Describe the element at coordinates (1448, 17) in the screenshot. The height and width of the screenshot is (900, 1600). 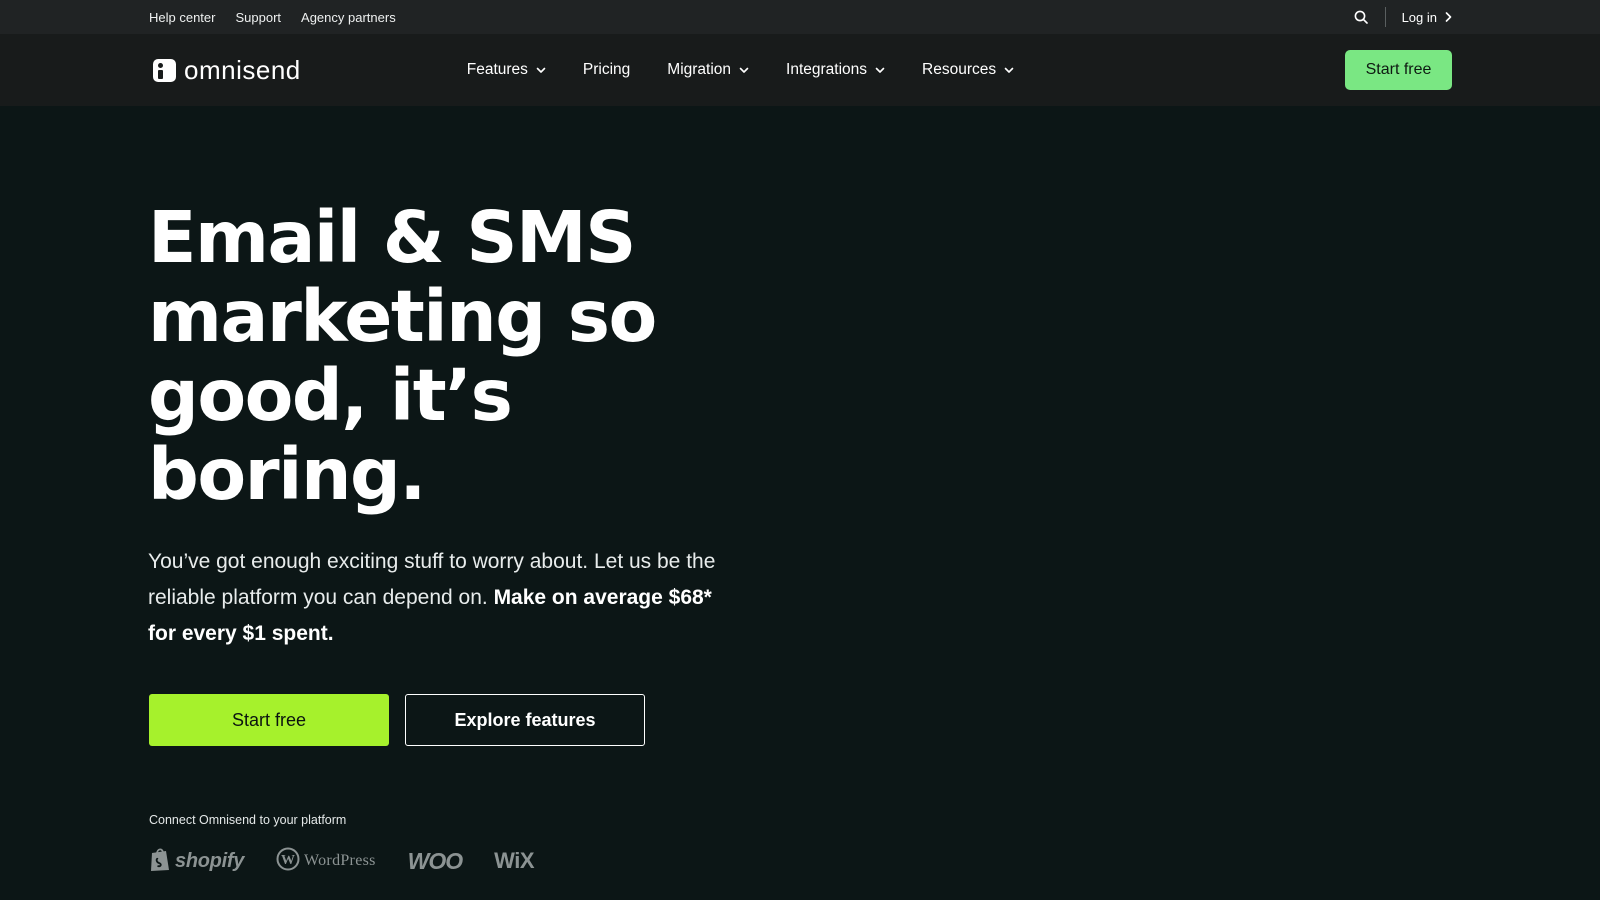
I see `chevron-right-icon` at that location.